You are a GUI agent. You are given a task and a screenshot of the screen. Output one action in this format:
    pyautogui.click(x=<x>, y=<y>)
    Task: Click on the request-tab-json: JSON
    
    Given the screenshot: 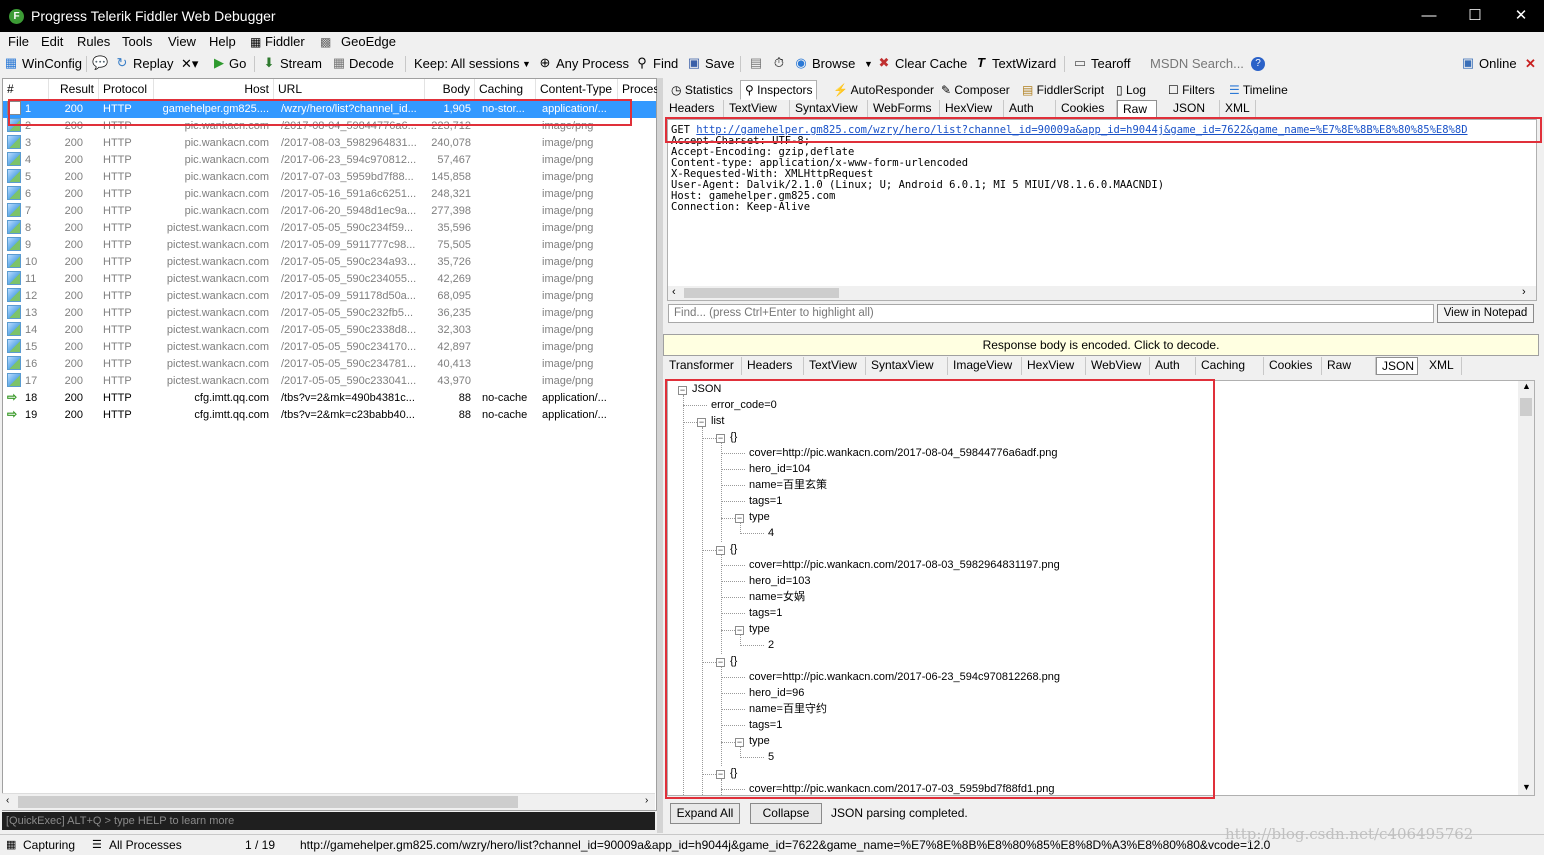 What is the action you would take?
    pyautogui.click(x=1194, y=109)
    